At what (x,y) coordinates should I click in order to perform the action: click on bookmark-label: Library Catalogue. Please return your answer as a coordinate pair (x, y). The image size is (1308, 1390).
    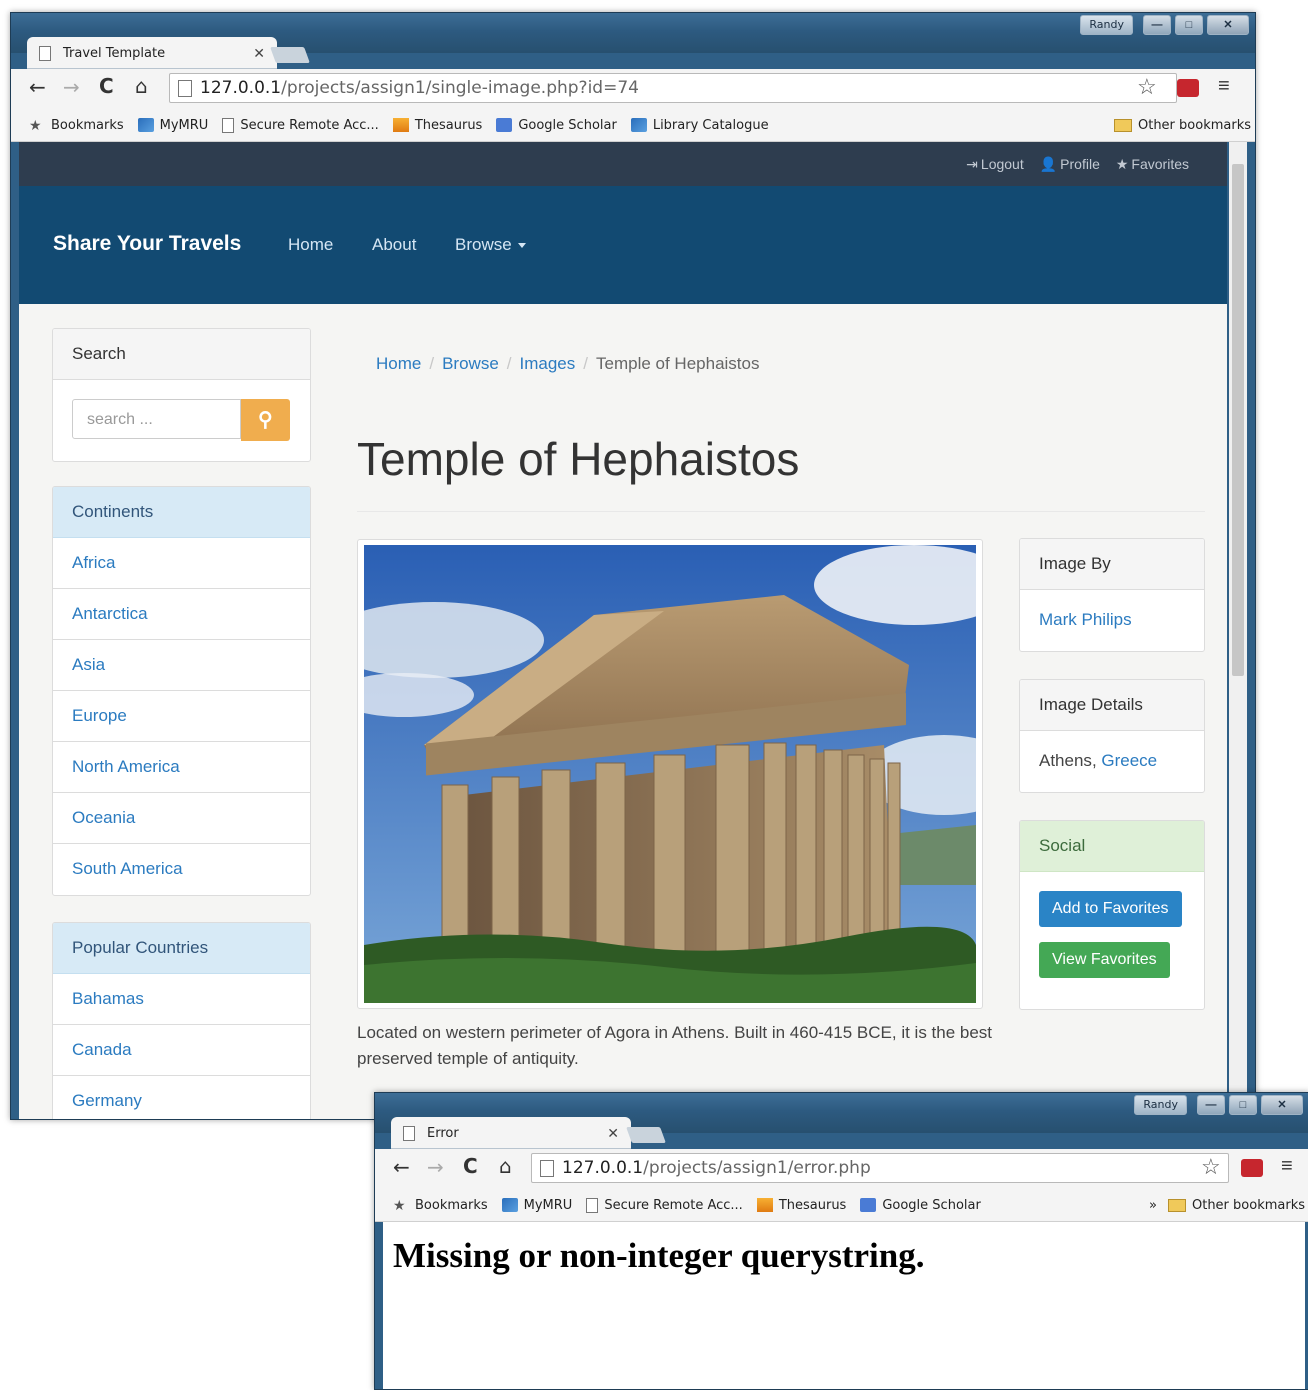
    Looking at the image, I should click on (710, 125).